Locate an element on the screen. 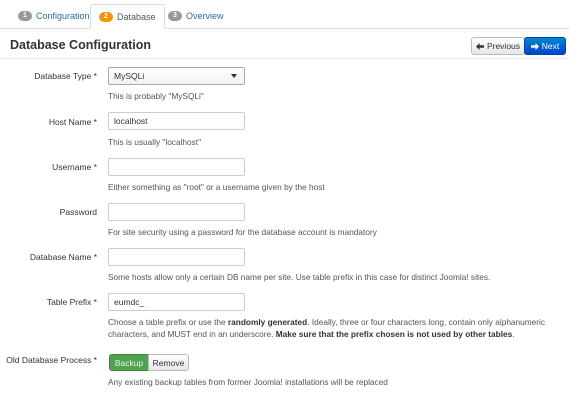 This screenshot has width=569, height=395. tab-label: Database is located at coordinates (136, 16).